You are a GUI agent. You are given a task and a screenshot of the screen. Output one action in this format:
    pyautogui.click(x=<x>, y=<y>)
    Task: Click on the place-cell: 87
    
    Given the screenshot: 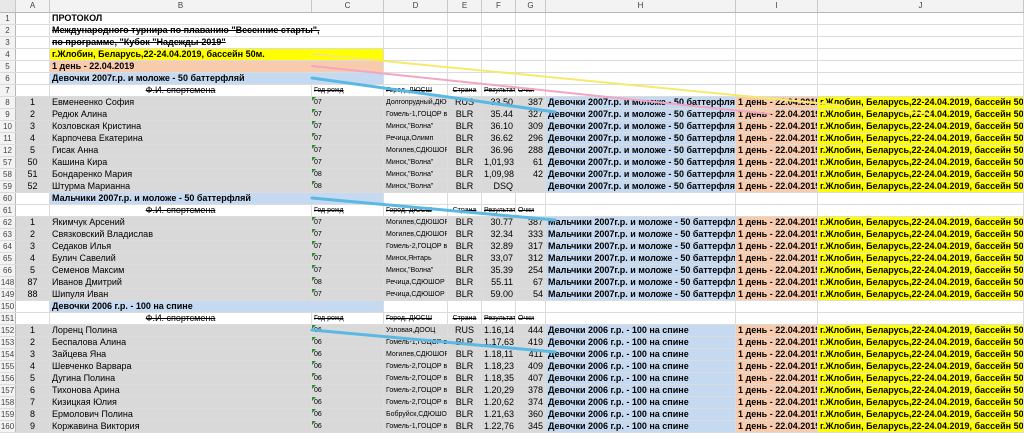 What is the action you would take?
    pyautogui.click(x=33, y=282)
    